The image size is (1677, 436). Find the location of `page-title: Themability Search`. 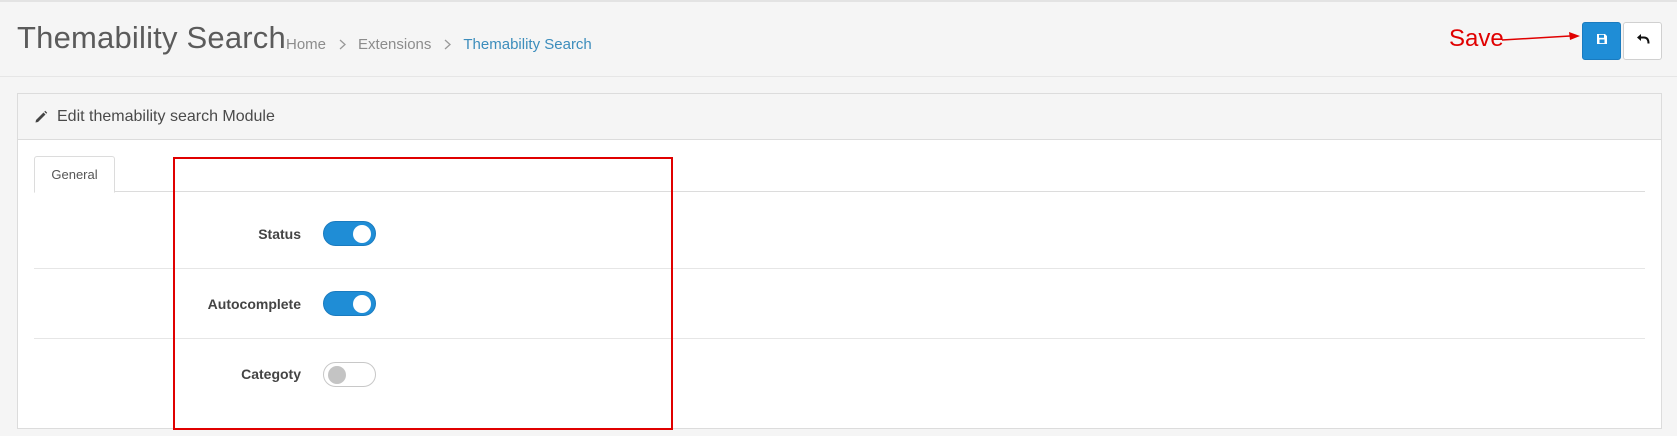

page-title: Themability Search is located at coordinates (151, 37).